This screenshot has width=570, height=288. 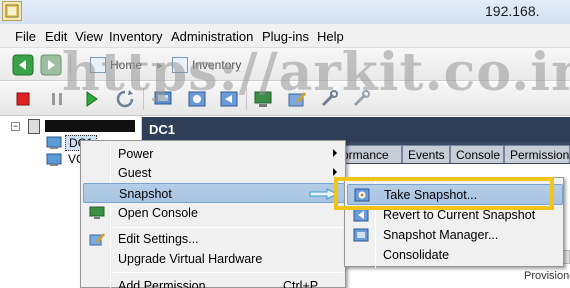 What do you see at coordinates (34, 126) in the screenshot?
I see `host-icon` at bounding box center [34, 126].